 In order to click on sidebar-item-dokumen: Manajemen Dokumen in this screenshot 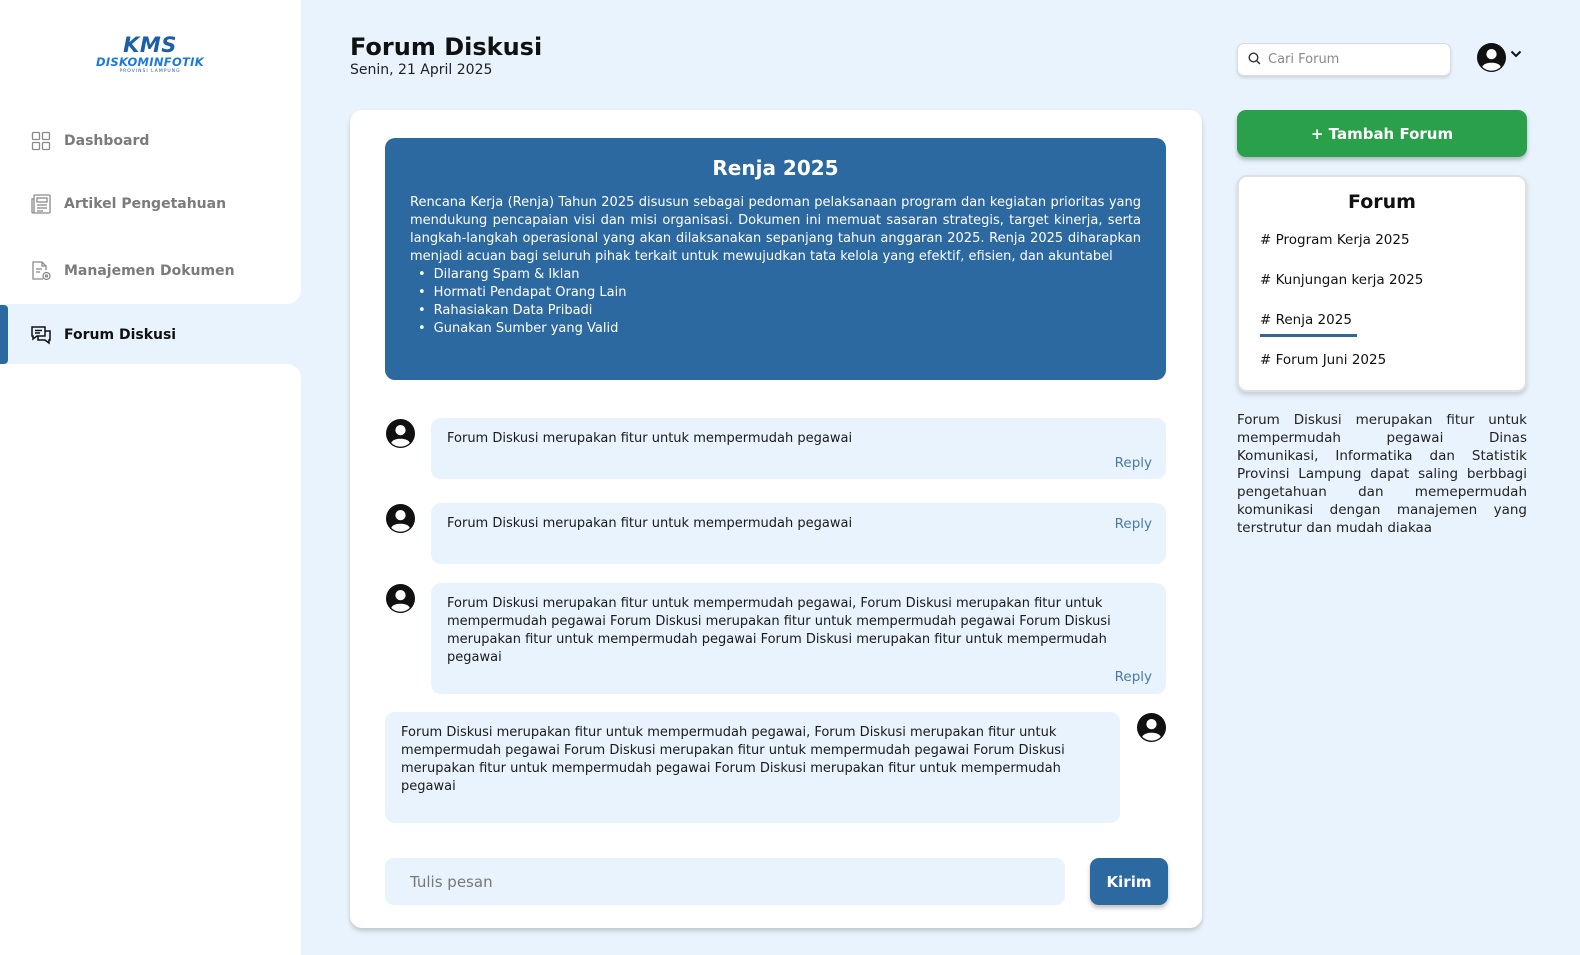, I will do `click(150, 270)`.